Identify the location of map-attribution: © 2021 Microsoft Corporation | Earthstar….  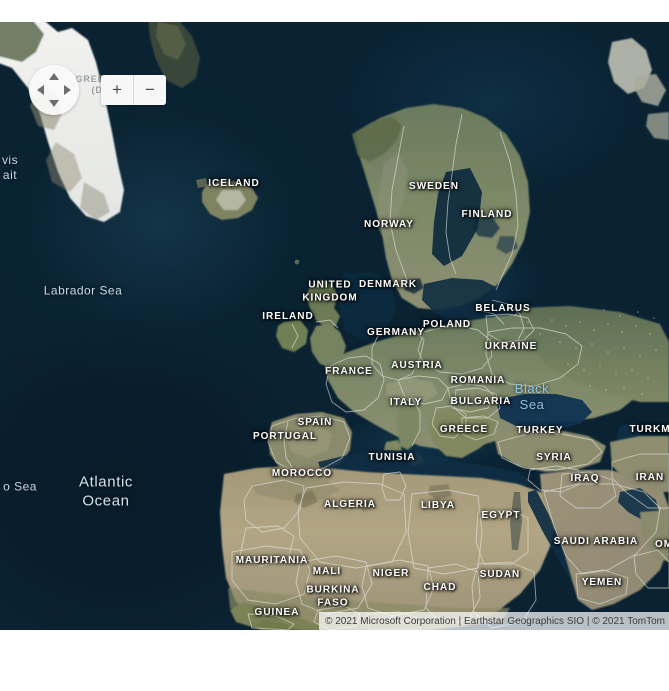
(494, 621).